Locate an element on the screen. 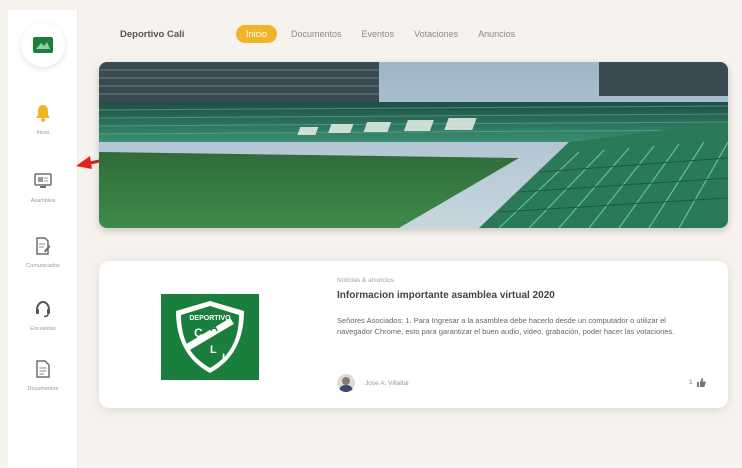  tab-eventos: Eventos is located at coordinates (378, 34).